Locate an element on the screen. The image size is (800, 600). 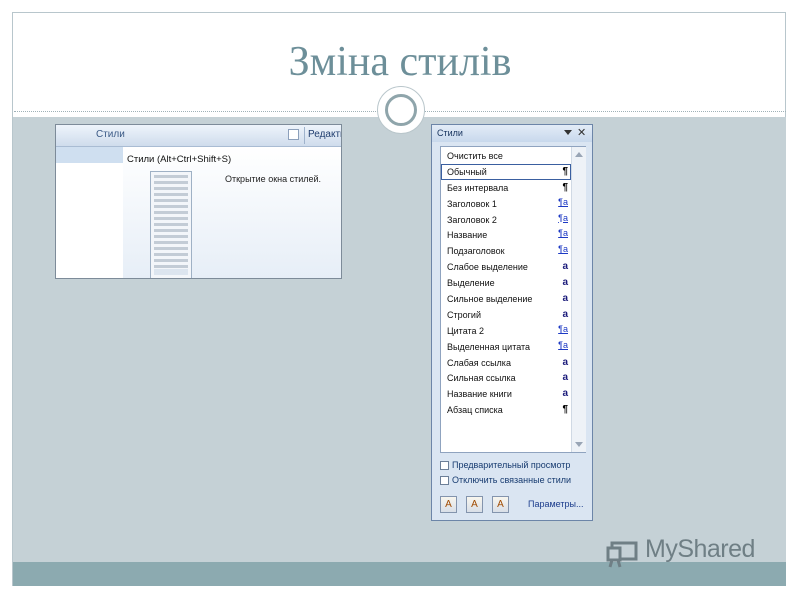
close-icon: ✕ is located at coordinates (581, 132).